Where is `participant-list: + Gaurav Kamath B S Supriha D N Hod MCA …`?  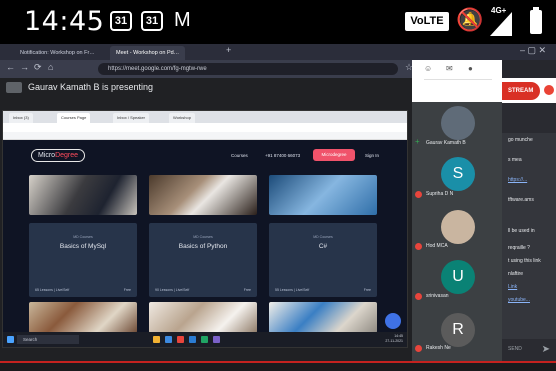 participant-list: + Gaurav Kamath B S Supriha D N Hod MCA … is located at coordinates (457, 231).